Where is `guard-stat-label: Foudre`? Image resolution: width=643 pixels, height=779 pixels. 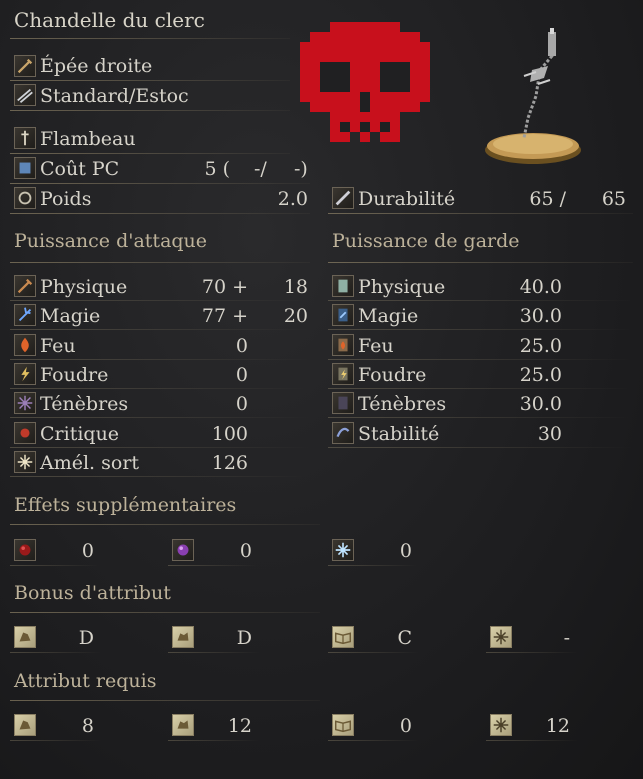 guard-stat-label: Foudre is located at coordinates (392, 374).